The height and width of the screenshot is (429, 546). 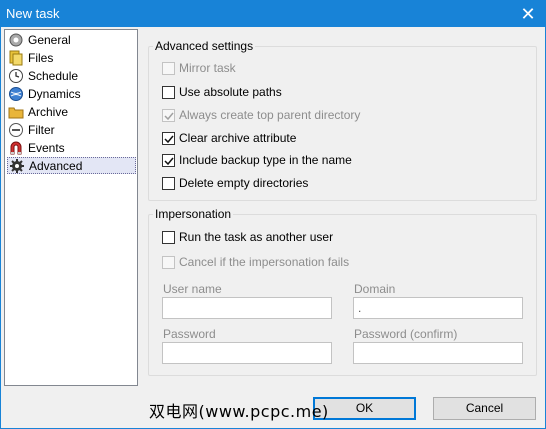 What do you see at coordinates (375, 289) in the screenshot?
I see `domain-label: Domain` at bounding box center [375, 289].